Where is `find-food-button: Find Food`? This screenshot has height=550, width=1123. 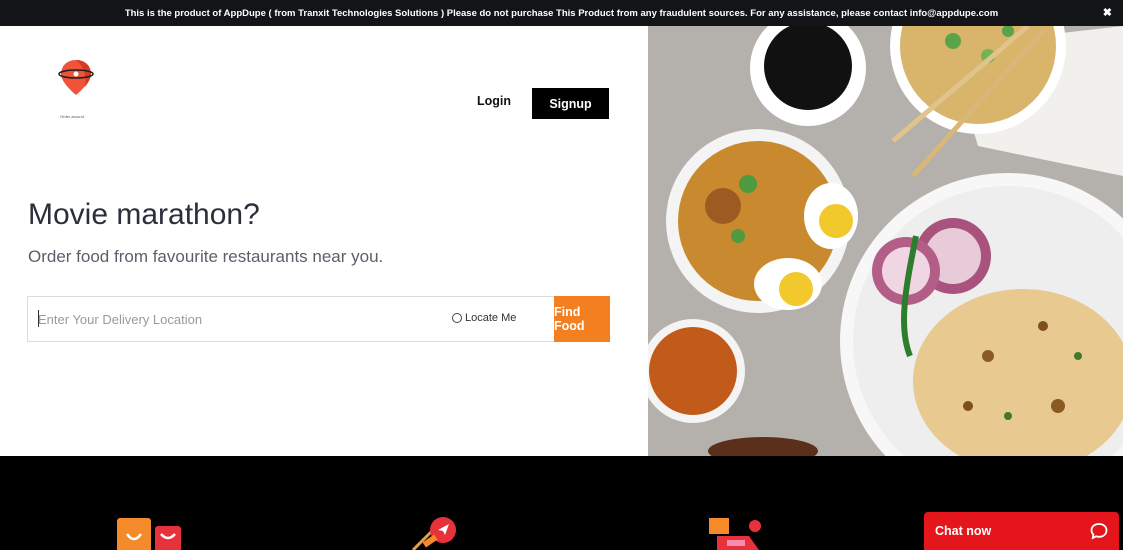 find-food-button: Find Food is located at coordinates (582, 319).